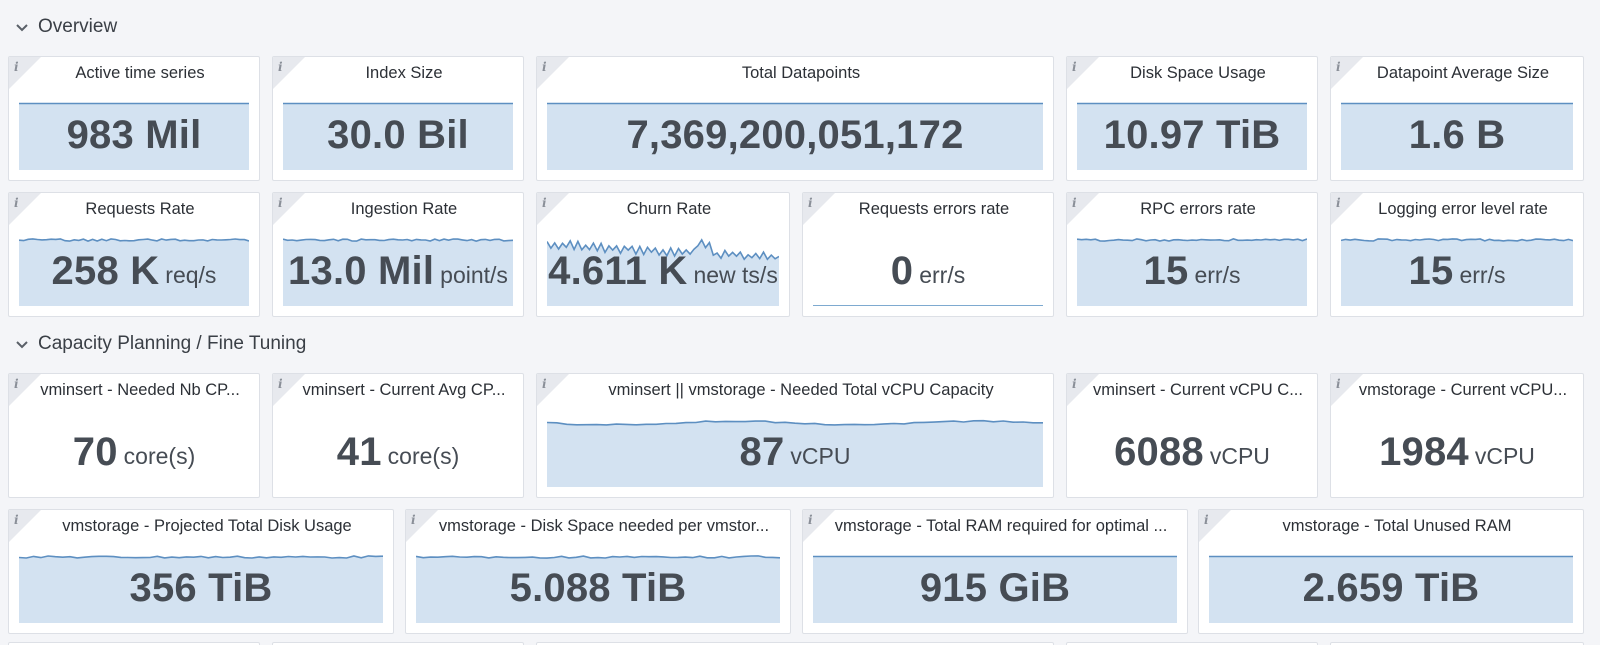  I want to click on panel-title: Total Datapoints, so click(801, 73).